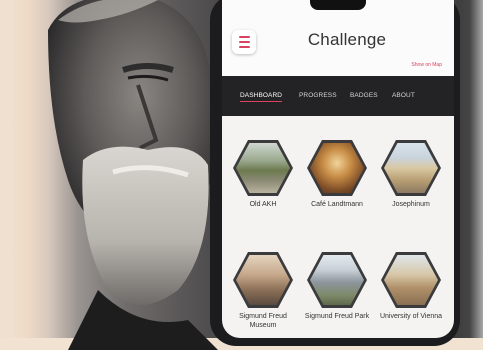 This screenshot has width=483, height=350. I want to click on tab-badges: BADGES, so click(364, 95).